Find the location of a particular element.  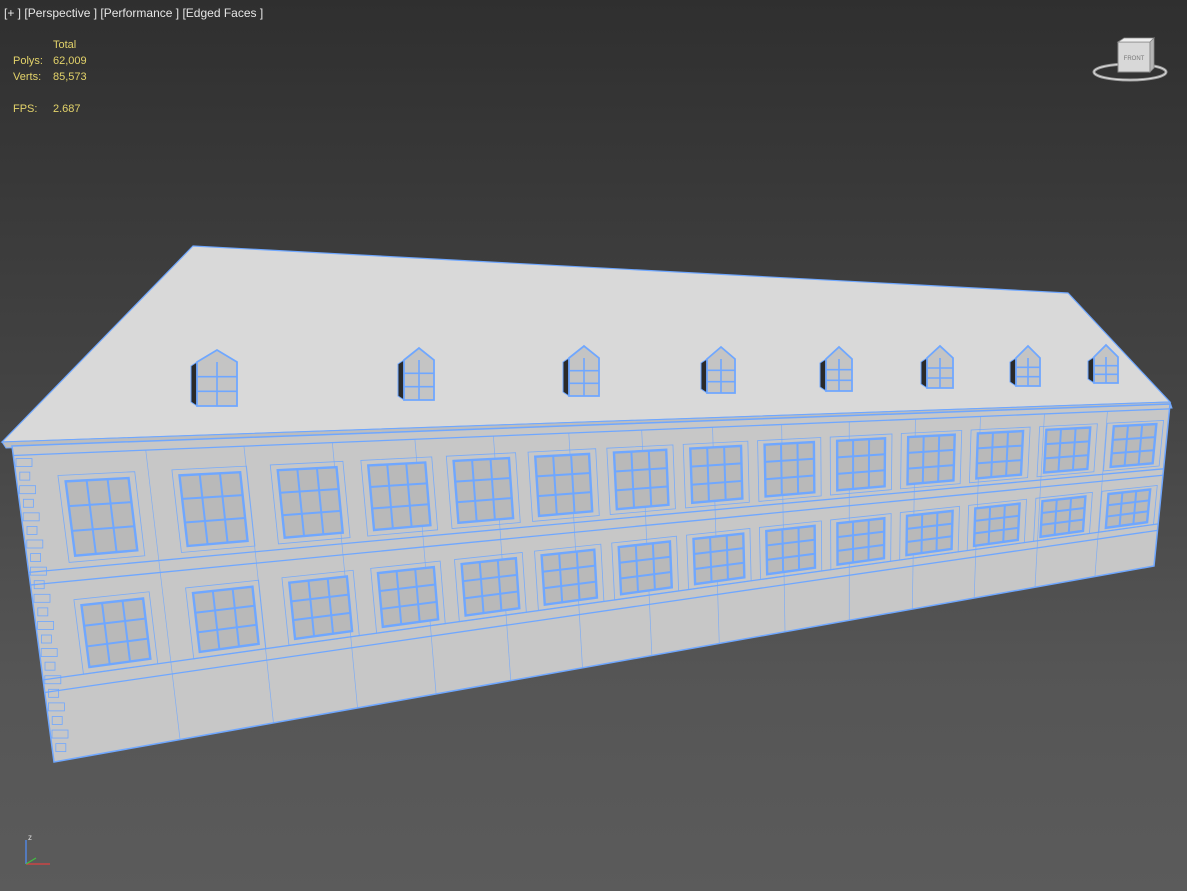

y-axis-line is located at coordinates (31, 861).